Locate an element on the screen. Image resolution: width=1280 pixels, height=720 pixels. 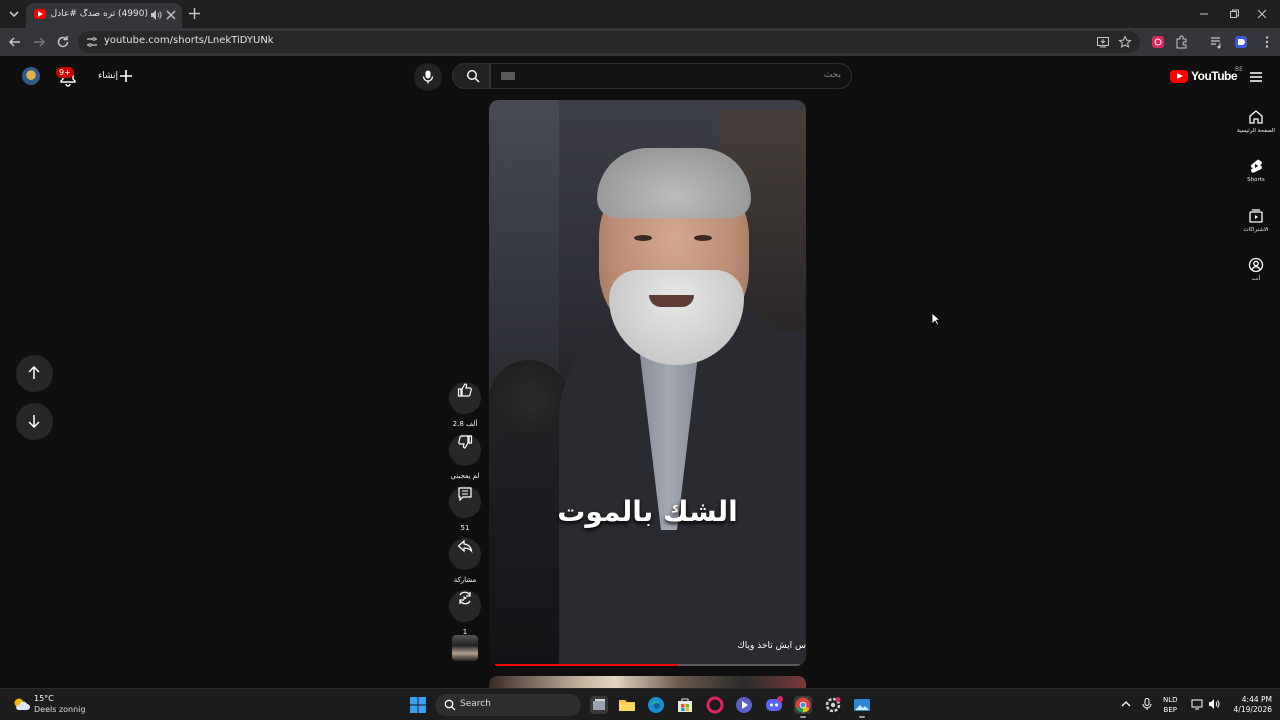
bookmark-star-icon is located at coordinates (1125, 42).